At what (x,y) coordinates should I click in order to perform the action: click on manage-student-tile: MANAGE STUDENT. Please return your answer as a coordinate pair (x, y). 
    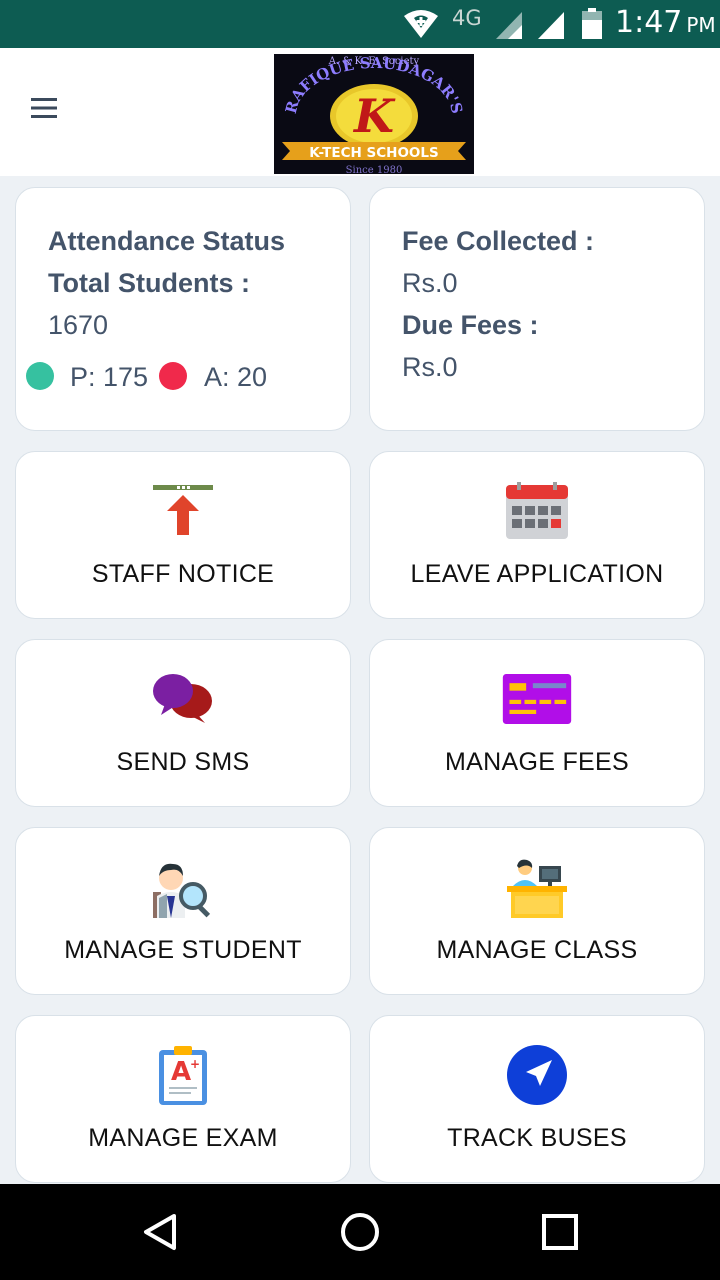
    Looking at the image, I should click on (183, 911).